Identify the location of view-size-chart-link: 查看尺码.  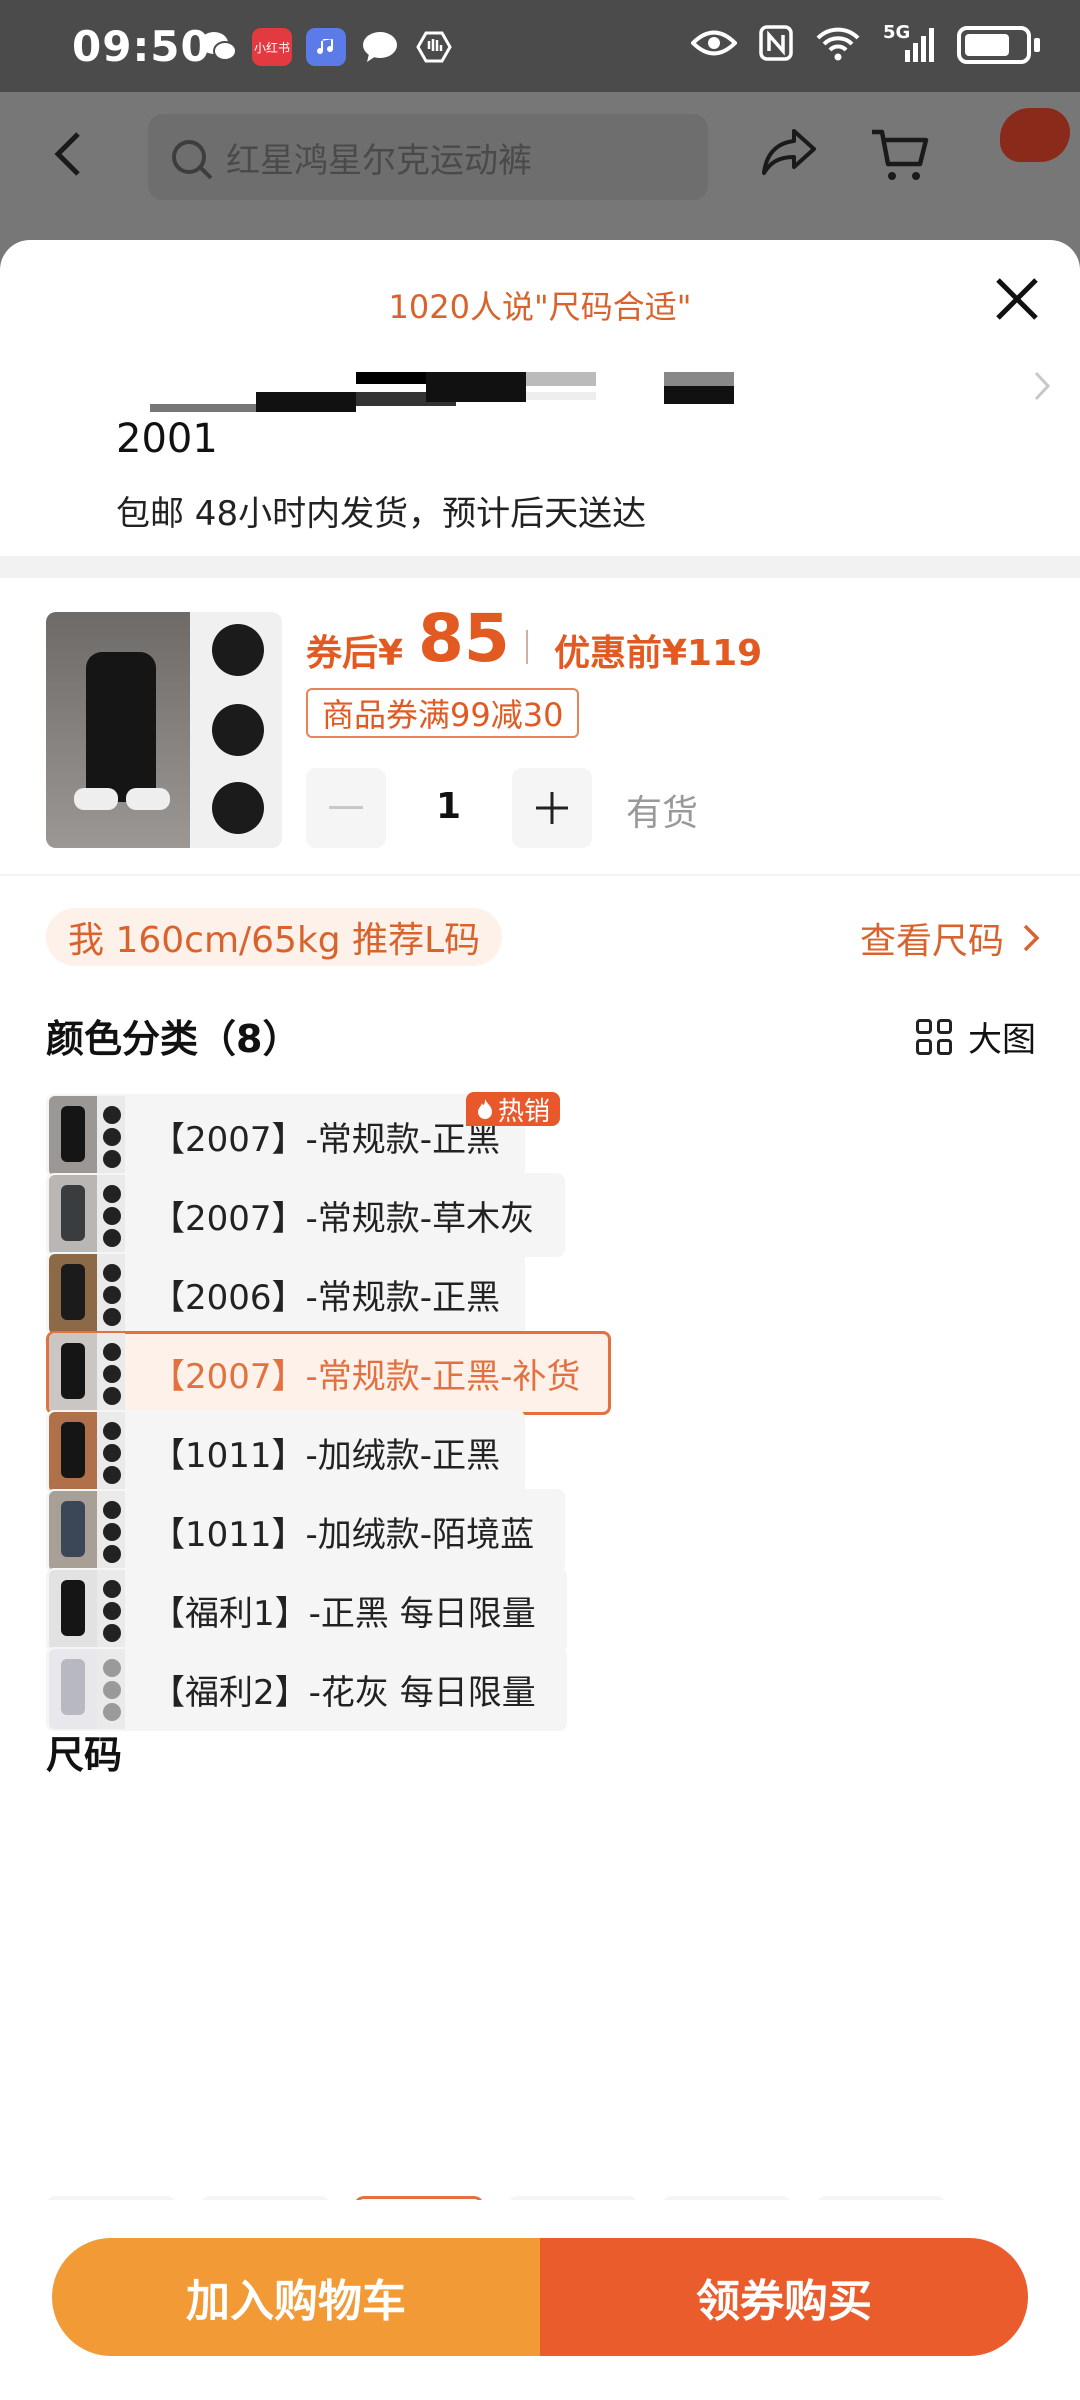
(950, 938).